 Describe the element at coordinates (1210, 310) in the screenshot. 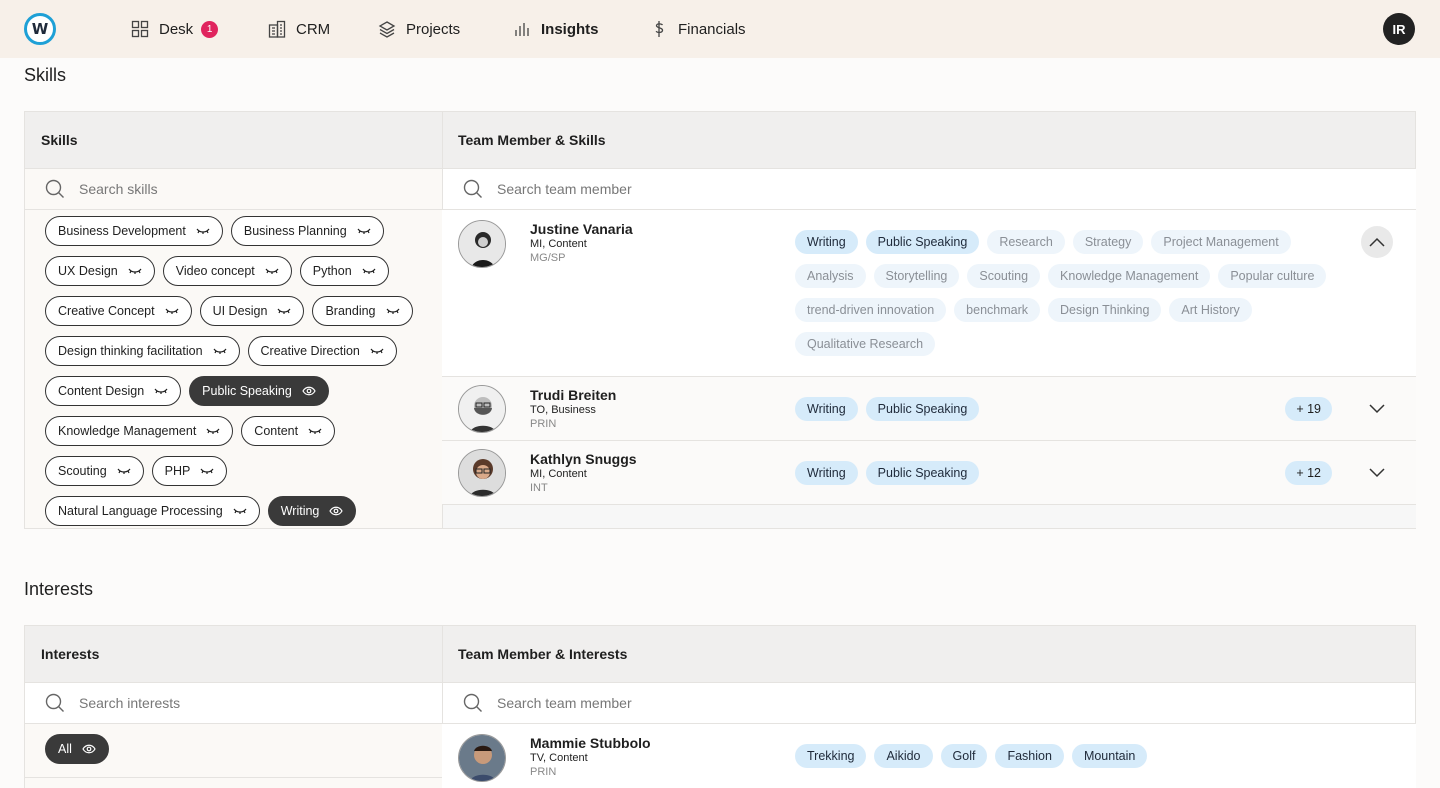

I see `skill-tag-secondary: Art History` at that location.